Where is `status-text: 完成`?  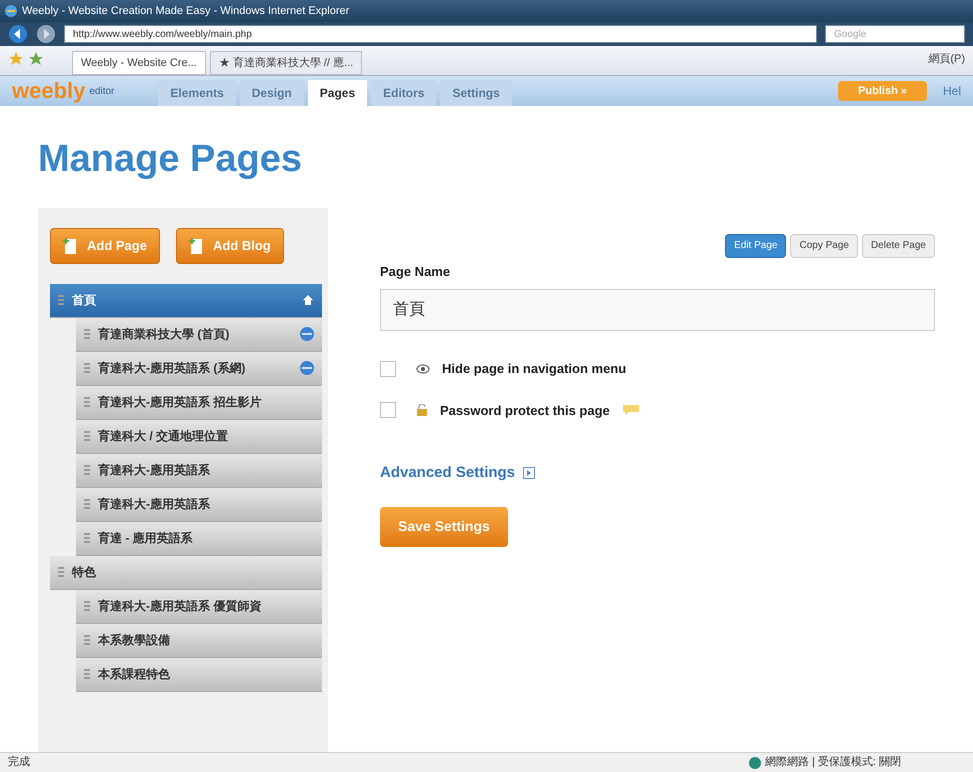 status-text: 完成 is located at coordinates (19, 762).